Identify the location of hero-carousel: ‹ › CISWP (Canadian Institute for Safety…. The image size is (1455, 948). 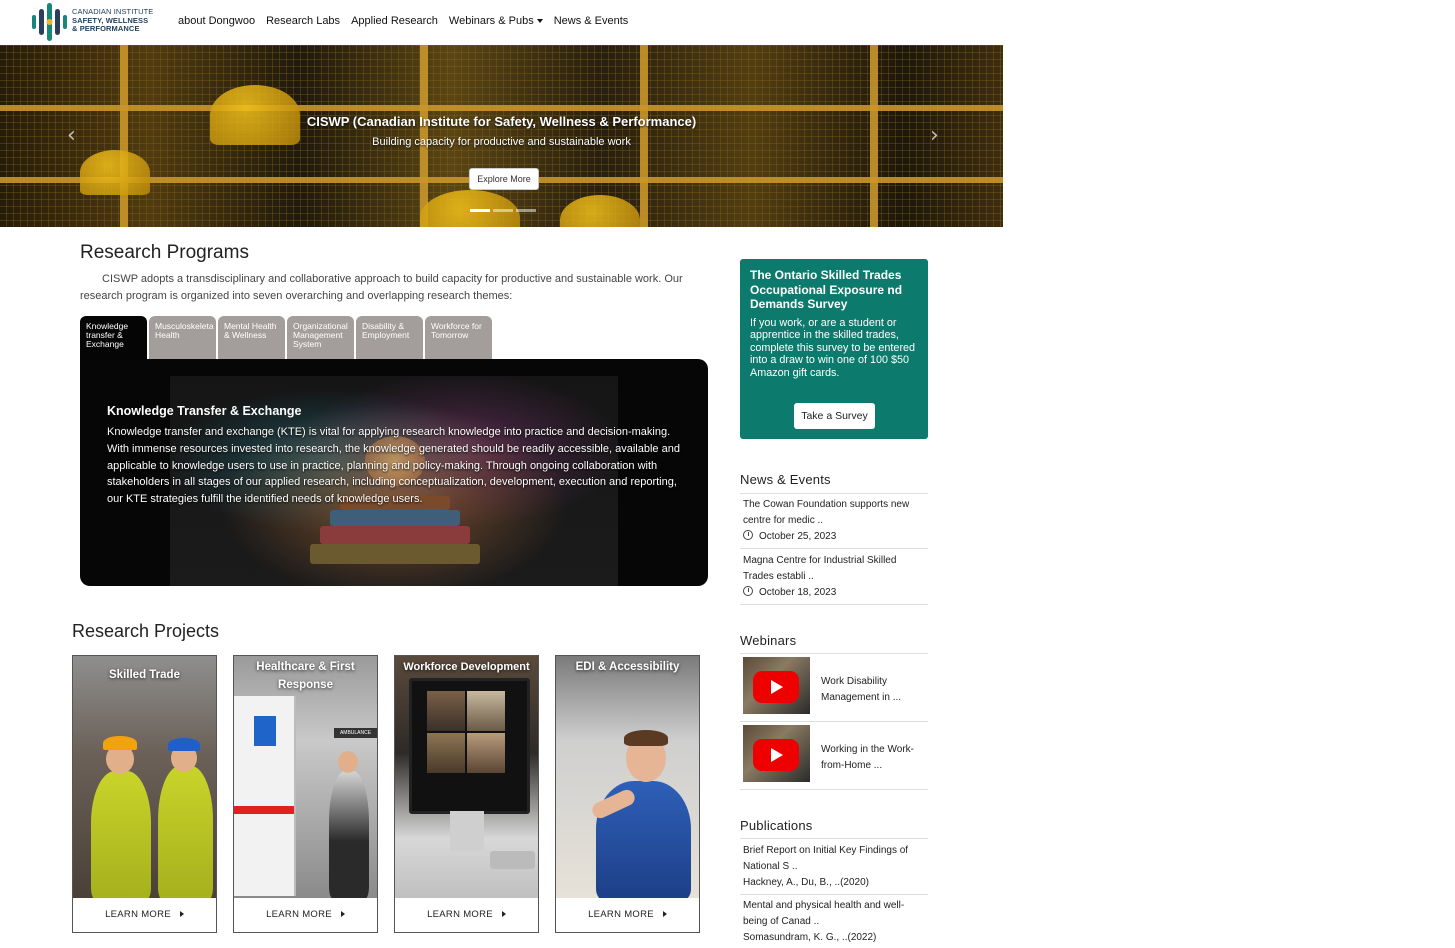
(501, 136).